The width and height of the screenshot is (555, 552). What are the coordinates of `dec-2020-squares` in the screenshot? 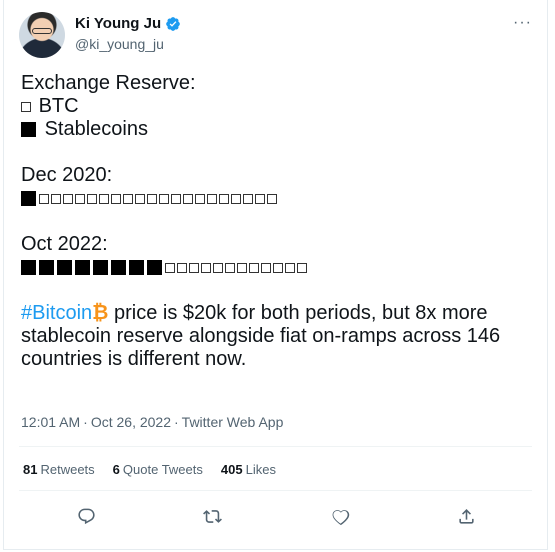 It's located at (274, 198).